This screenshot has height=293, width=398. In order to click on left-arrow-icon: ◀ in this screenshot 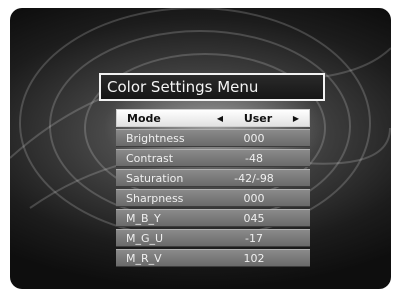, I will do `click(220, 118)`.